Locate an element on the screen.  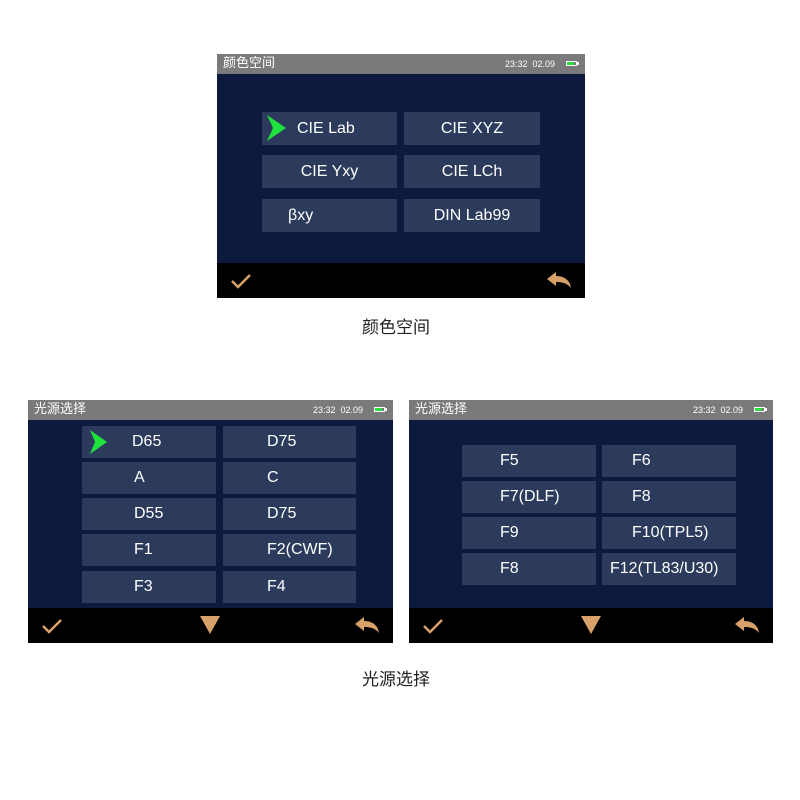
option-d65: D65 is located at coordinates (149, 442).